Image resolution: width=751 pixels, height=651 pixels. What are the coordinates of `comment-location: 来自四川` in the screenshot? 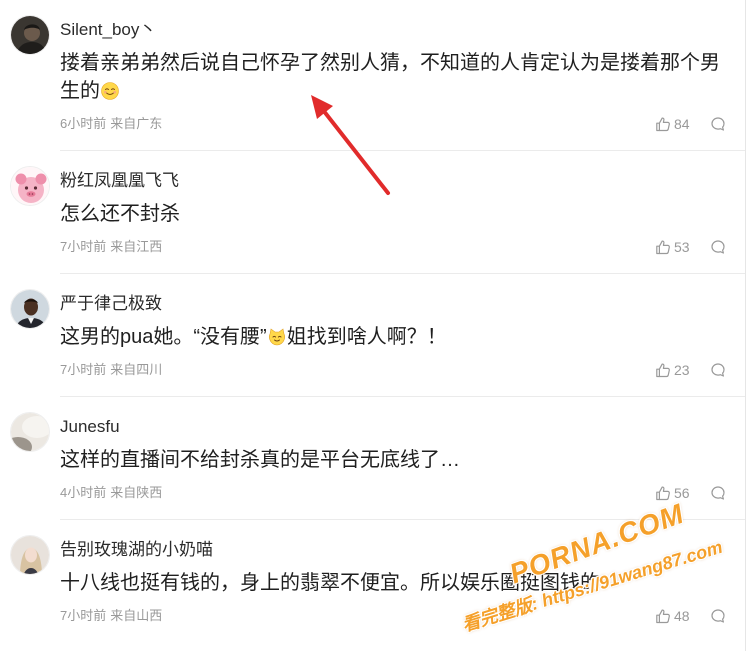 It's located at (136, 369).